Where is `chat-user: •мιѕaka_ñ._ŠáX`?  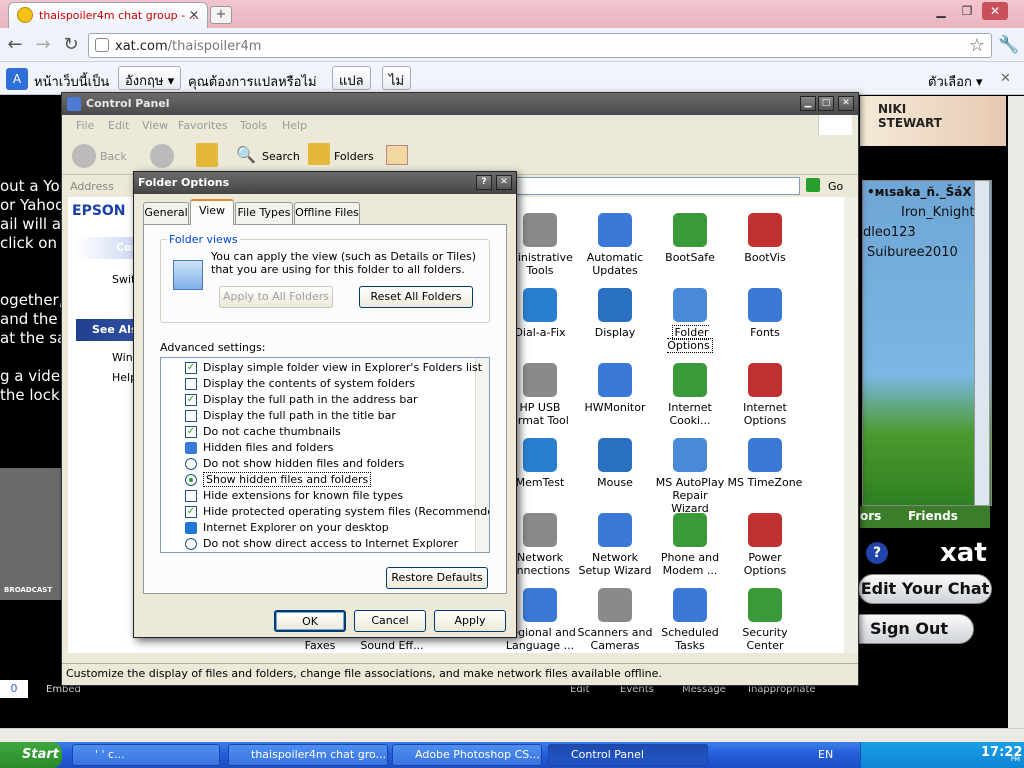
chat-user: •мιѕaka_ñ._ŠáX is located at coordinates (919, 192).